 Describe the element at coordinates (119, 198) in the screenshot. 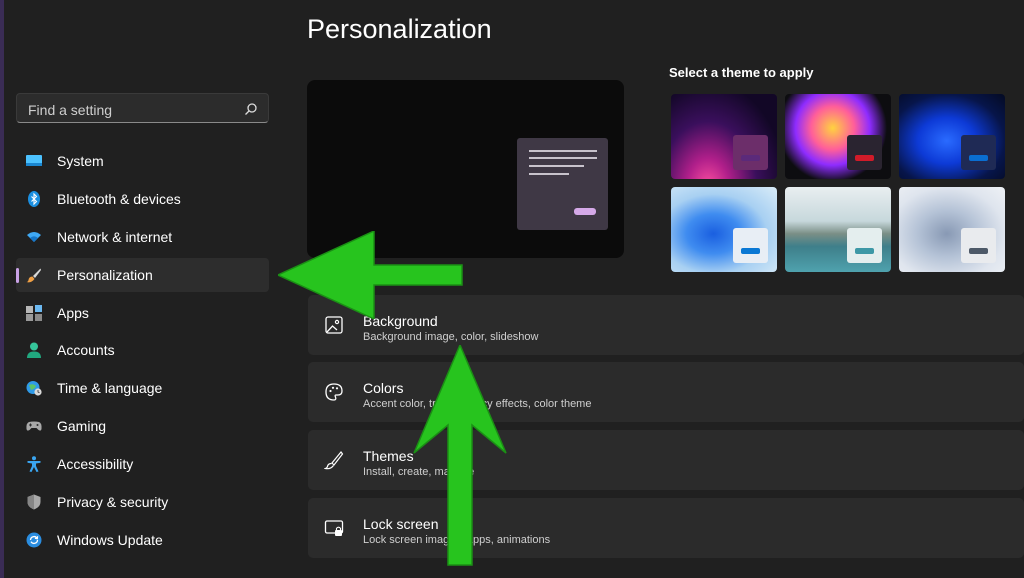

I see `sidebar-item-label: Bluetooth & devices` at that location.